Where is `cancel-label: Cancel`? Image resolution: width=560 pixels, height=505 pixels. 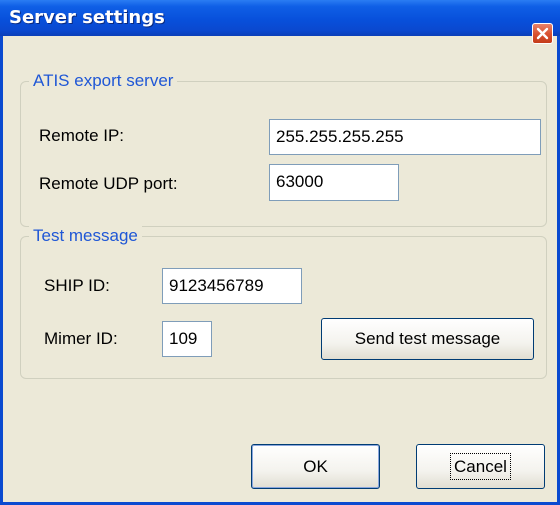
cancel-label: Cancel is located at coordinates (480, 466).